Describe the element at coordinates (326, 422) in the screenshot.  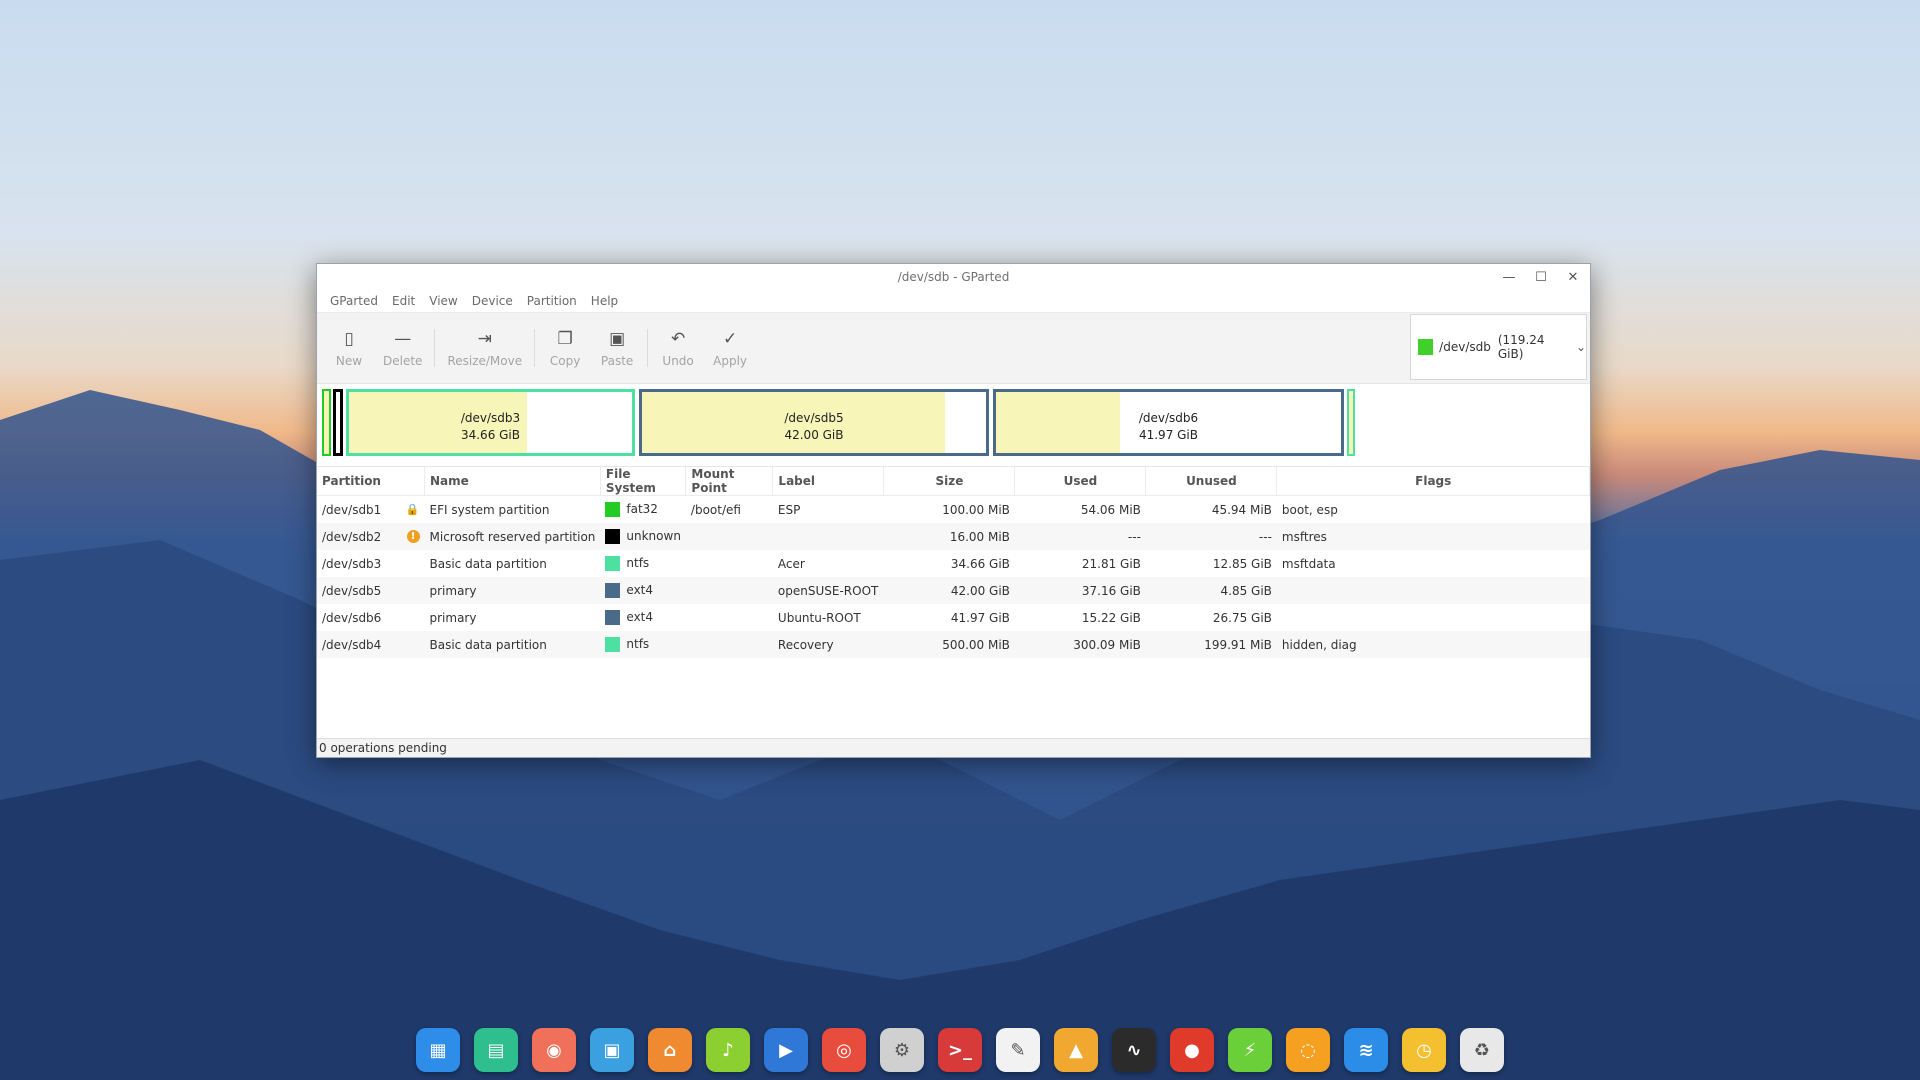
I see `diskmap-sdb1` at that location.